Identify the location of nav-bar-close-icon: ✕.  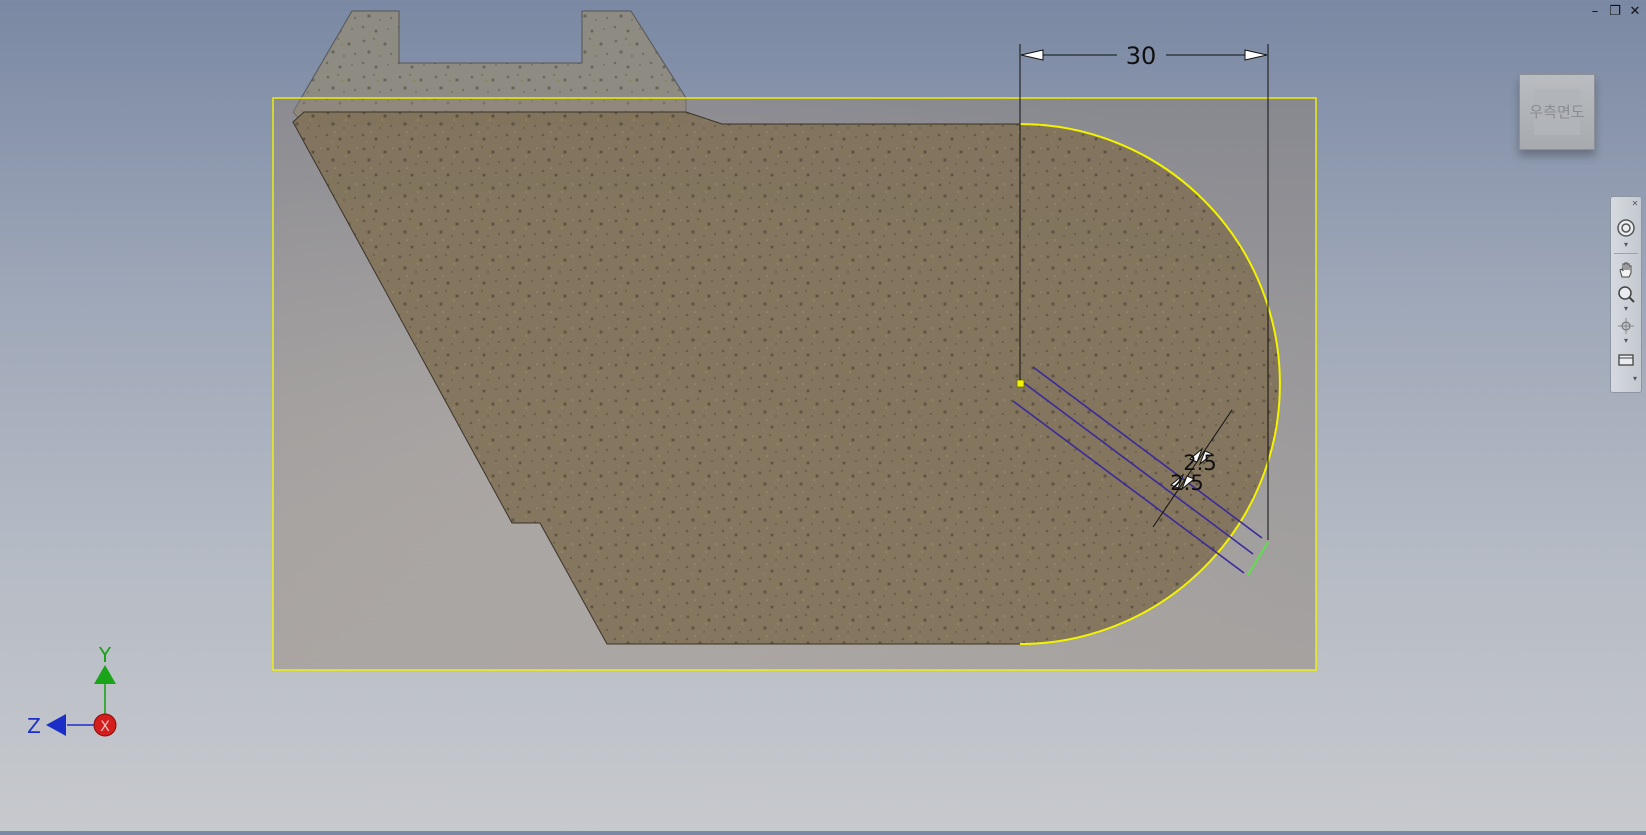
(1635, 204).